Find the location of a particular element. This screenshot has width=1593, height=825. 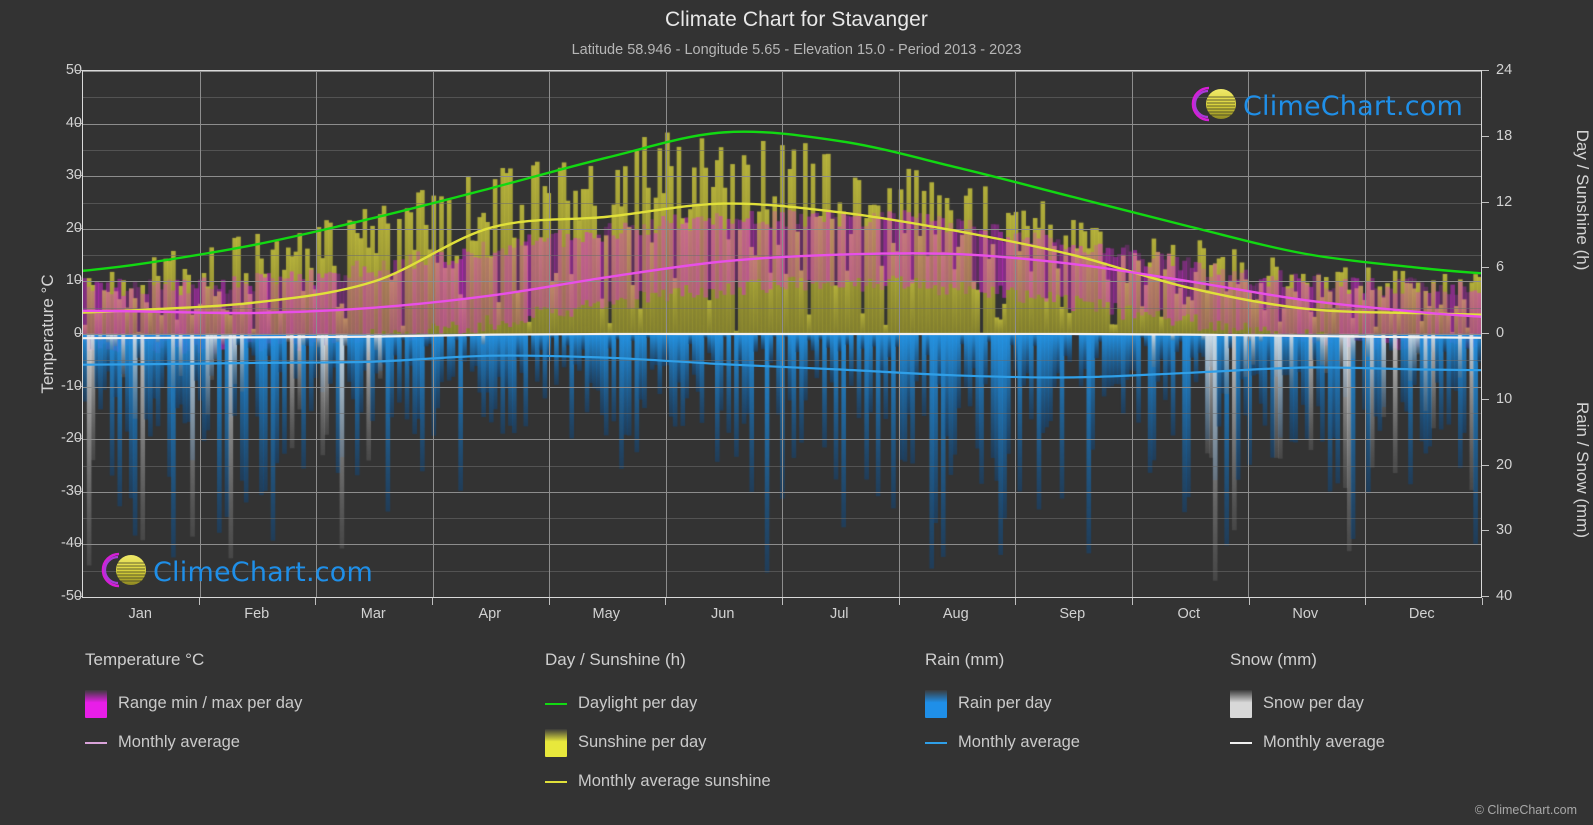

left-tick-label: 50 is located at coordinates (73, 70).